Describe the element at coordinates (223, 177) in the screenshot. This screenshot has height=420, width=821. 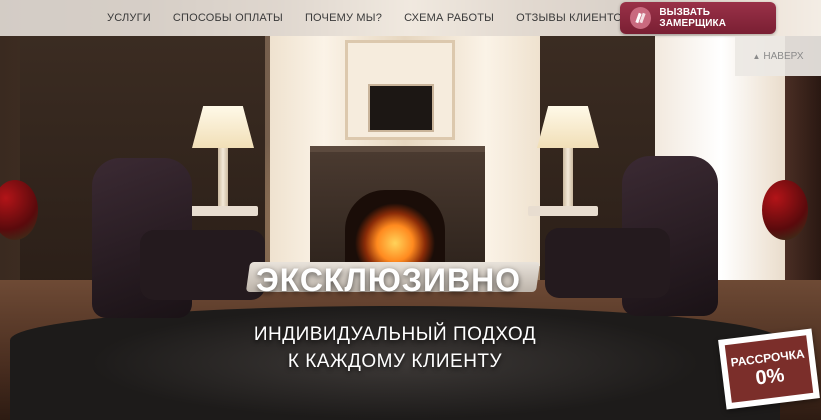
I see `lamp-left-base` at that location.